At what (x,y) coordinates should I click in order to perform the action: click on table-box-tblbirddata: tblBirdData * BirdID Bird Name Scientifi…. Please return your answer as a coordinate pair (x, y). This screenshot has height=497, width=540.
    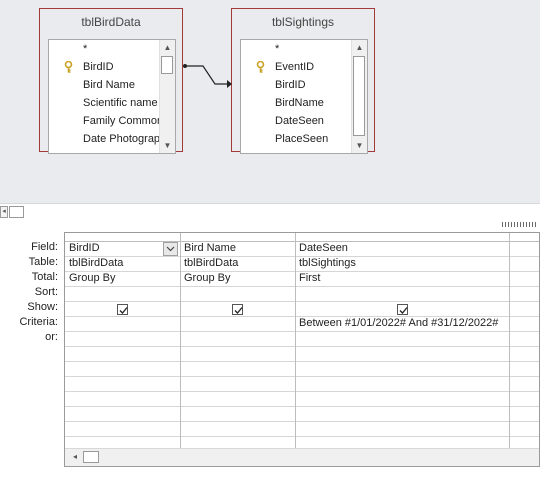
    Looking at the image, I should click on (111, 81).